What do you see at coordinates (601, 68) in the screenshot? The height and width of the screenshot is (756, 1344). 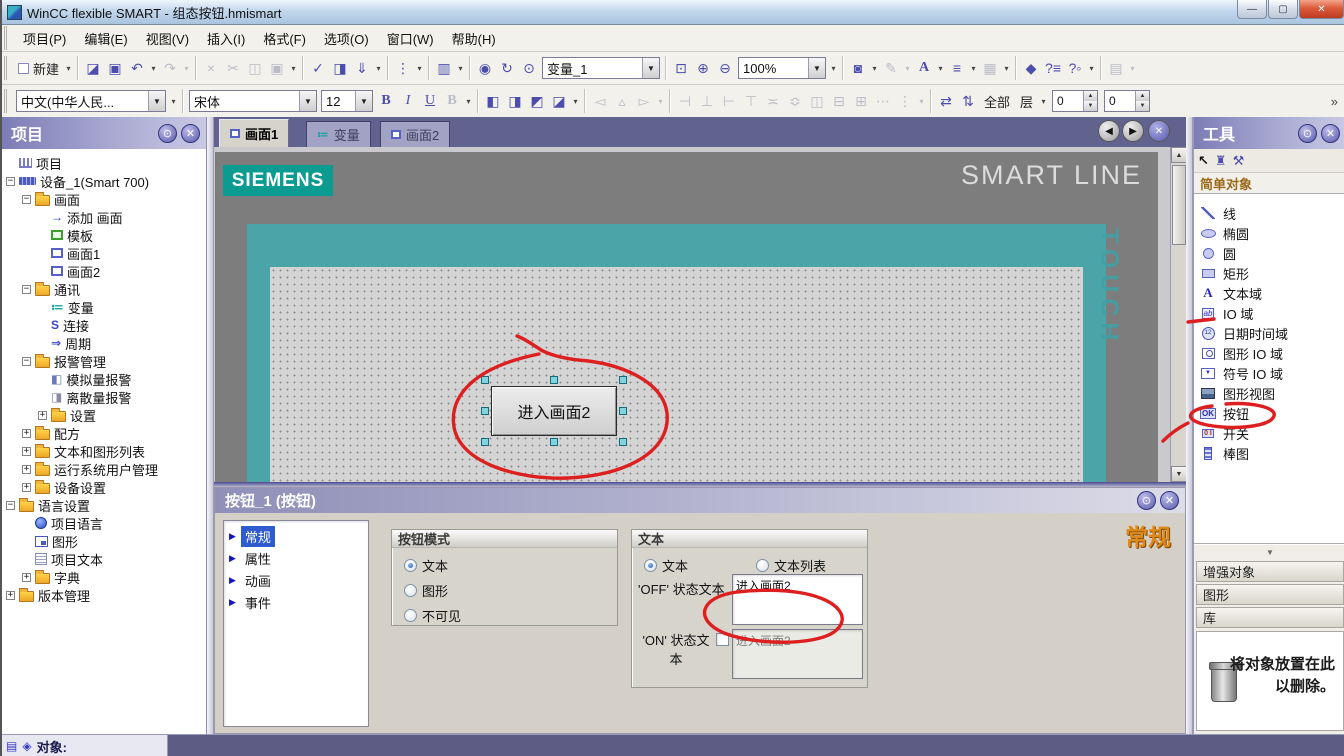 I see `tag-combo: 变量_1 ▼` at bounding box center [601, 68].